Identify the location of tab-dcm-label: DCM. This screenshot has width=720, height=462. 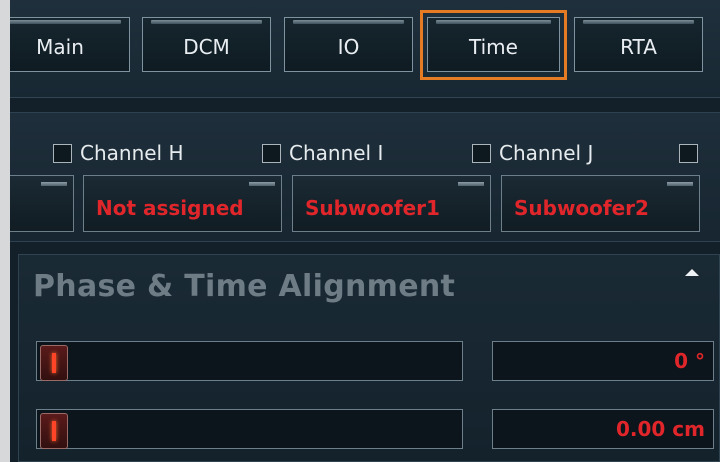
(206, 46).